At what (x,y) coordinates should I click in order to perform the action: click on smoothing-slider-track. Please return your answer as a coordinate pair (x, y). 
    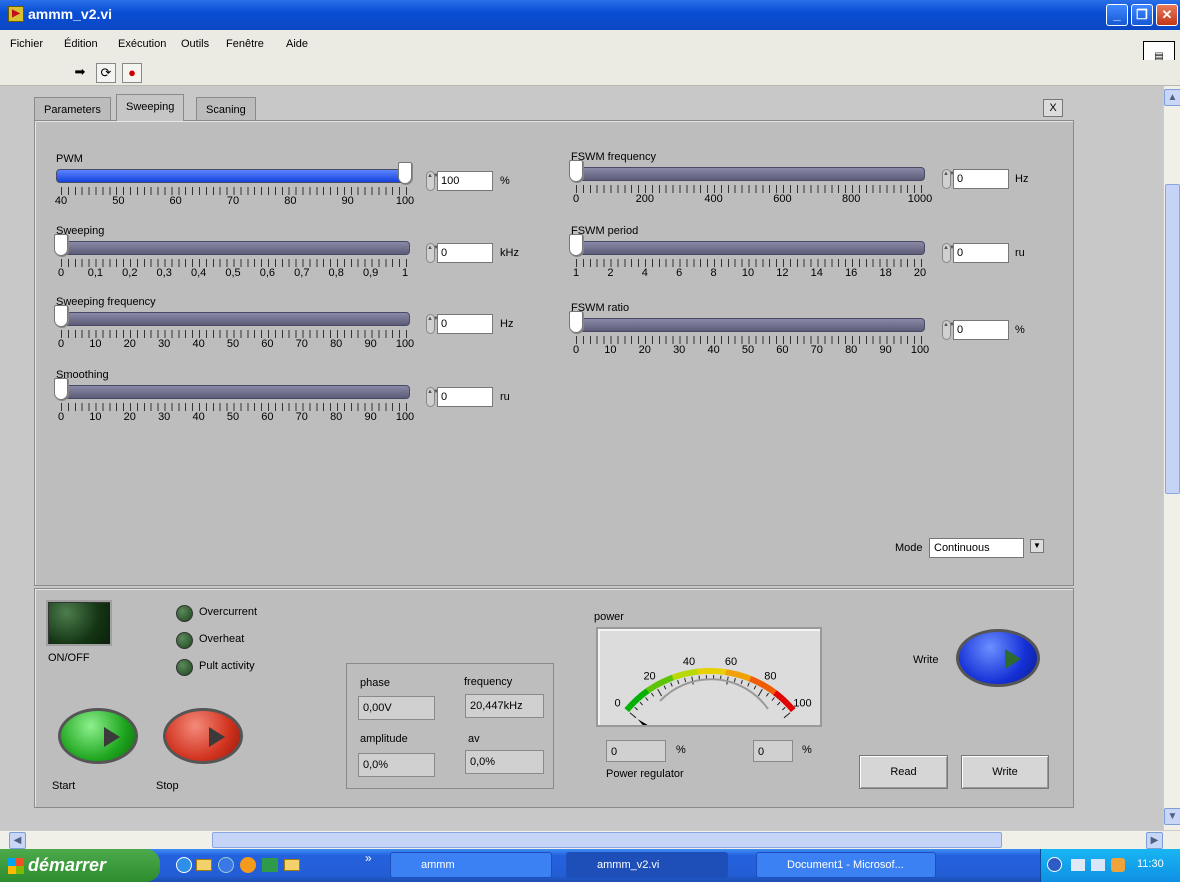
    Looking at the image, I should click on (233, 392).